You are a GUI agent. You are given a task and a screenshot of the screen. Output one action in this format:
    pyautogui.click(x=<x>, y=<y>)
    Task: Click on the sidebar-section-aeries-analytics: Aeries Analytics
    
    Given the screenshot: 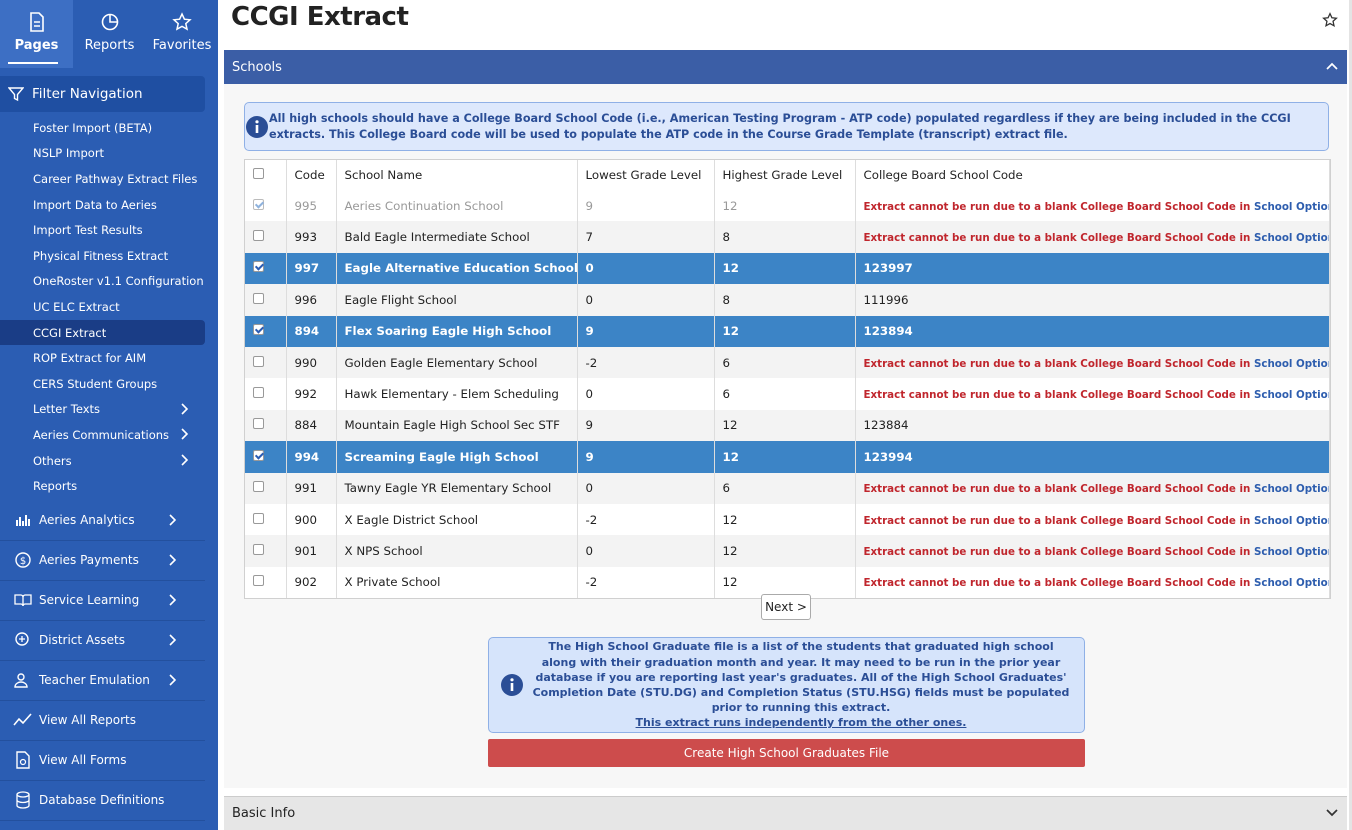 What is the action you would take?
    pyautogui.click(x=102, y=521)
    